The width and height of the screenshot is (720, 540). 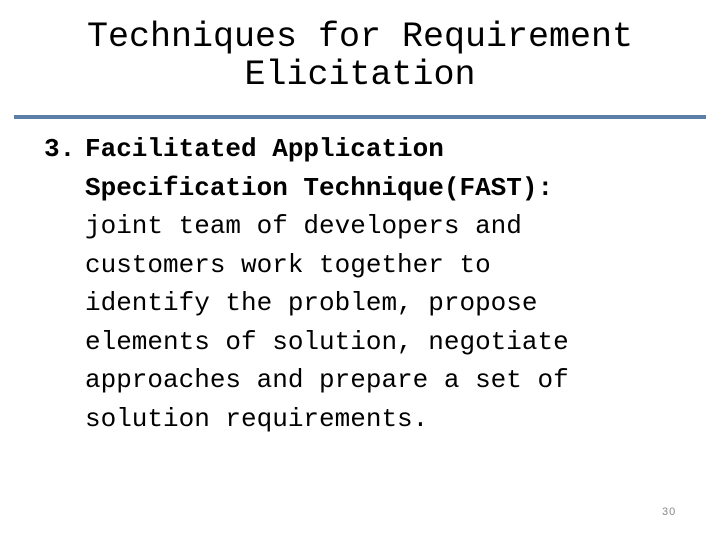 I want to click on body-line-6: solution requirements., so click(x=257, y=418).